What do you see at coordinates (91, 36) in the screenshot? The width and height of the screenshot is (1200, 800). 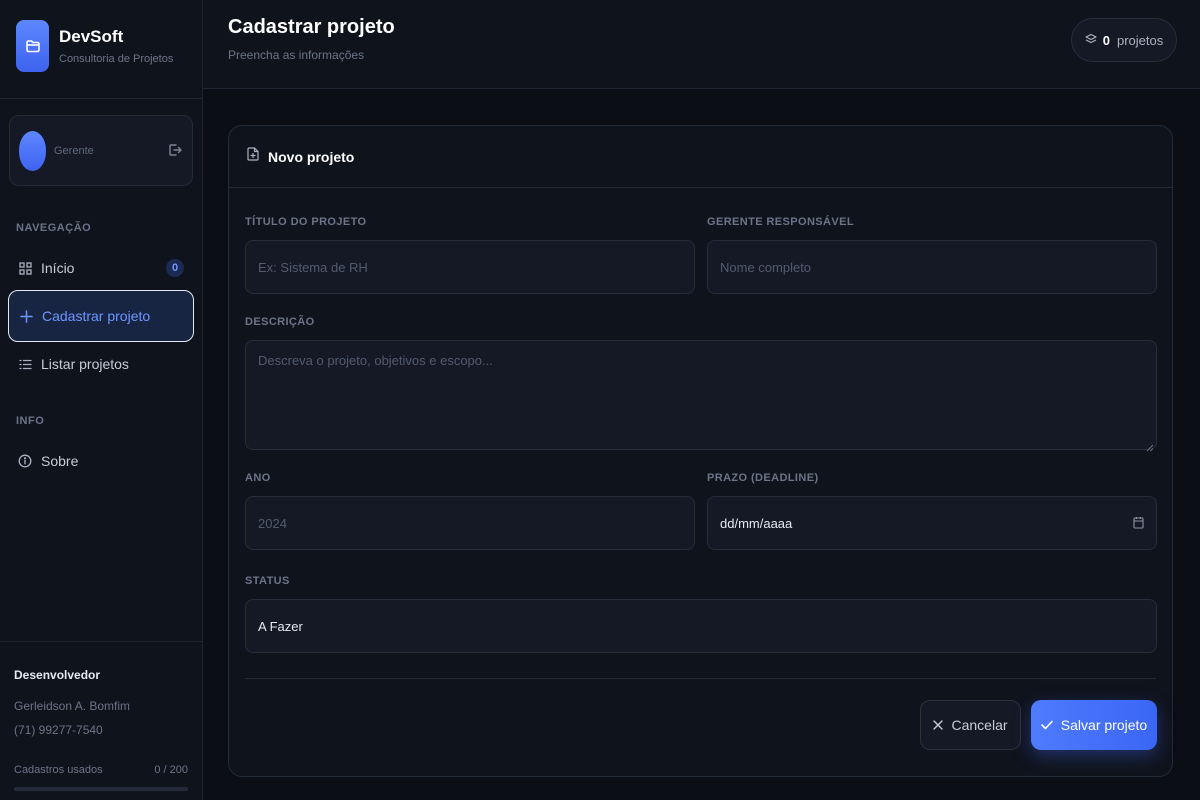 I see `brand-name: DevSoft` at bounding box center [91, 36].